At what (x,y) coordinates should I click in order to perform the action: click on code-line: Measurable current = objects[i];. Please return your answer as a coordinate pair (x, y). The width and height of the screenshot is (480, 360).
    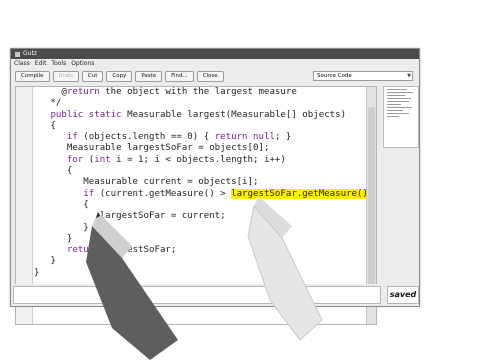
    Looking at the image, I should click on (203, 182).